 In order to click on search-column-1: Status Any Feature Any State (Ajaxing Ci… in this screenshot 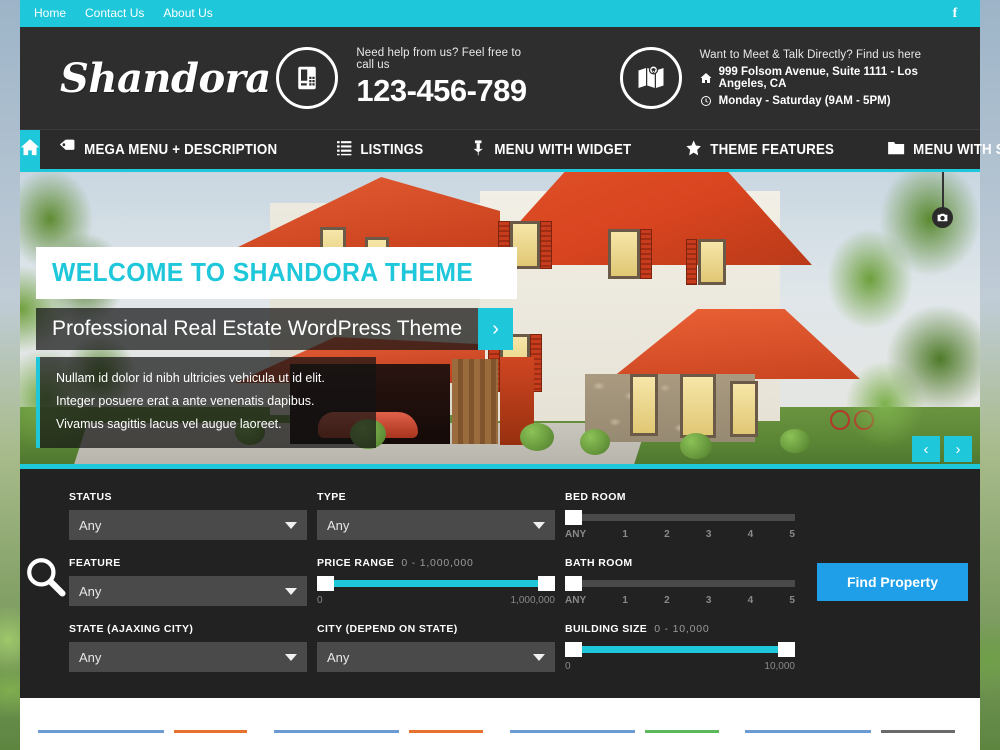, I will do `click(188, 581)`.